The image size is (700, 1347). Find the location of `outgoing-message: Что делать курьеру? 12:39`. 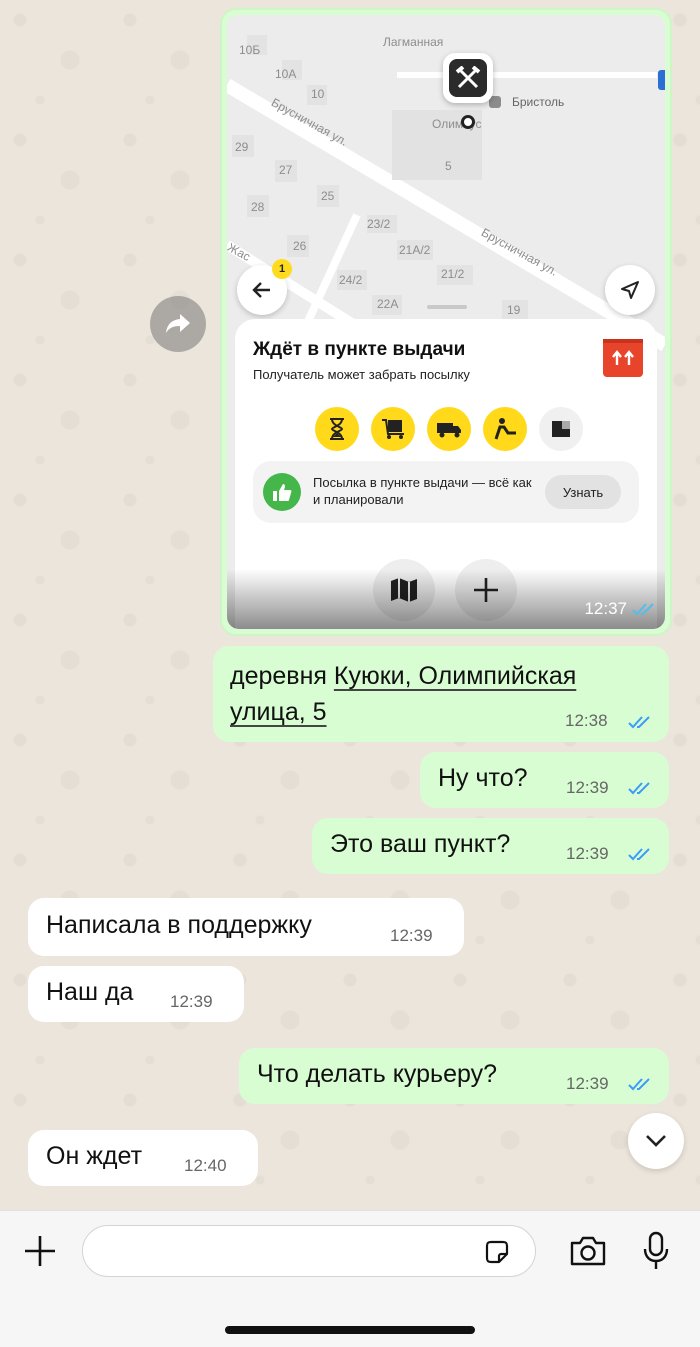

outgoing-message: Что делать курьеру? 12:39 is located at coordinates (454, 1076).